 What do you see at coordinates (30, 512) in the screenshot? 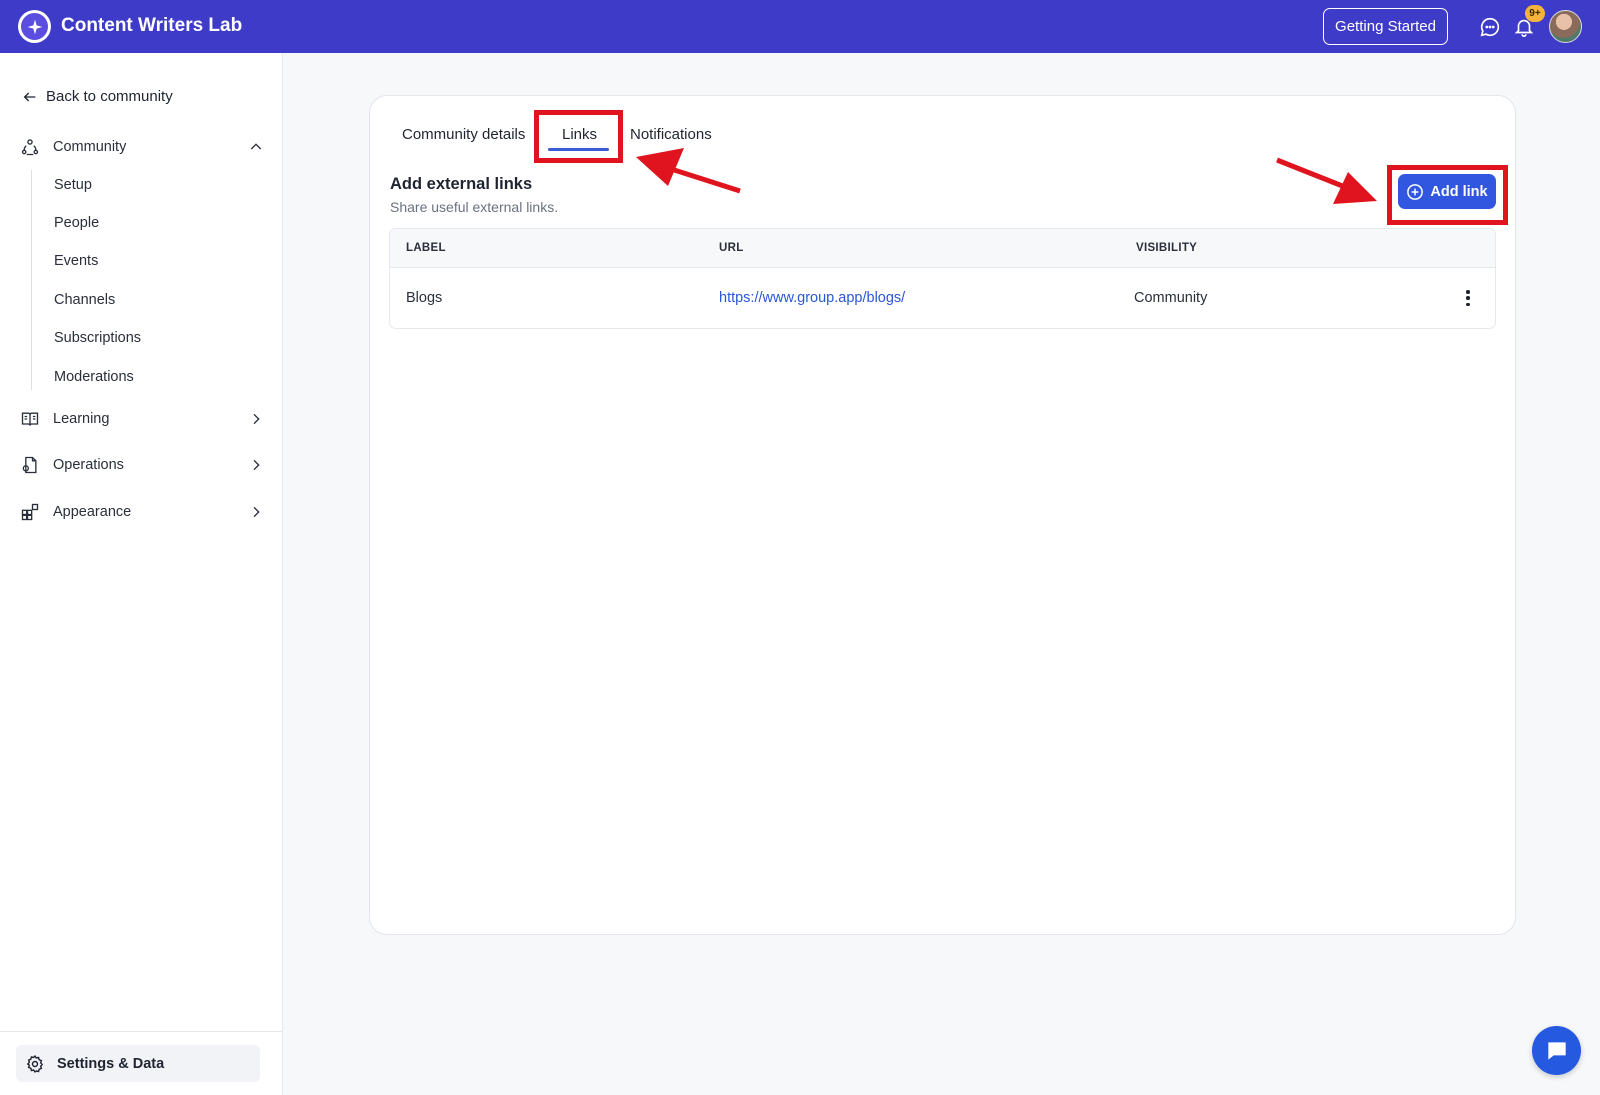
I see `appearance-icon` at bounding box center [30, 512].